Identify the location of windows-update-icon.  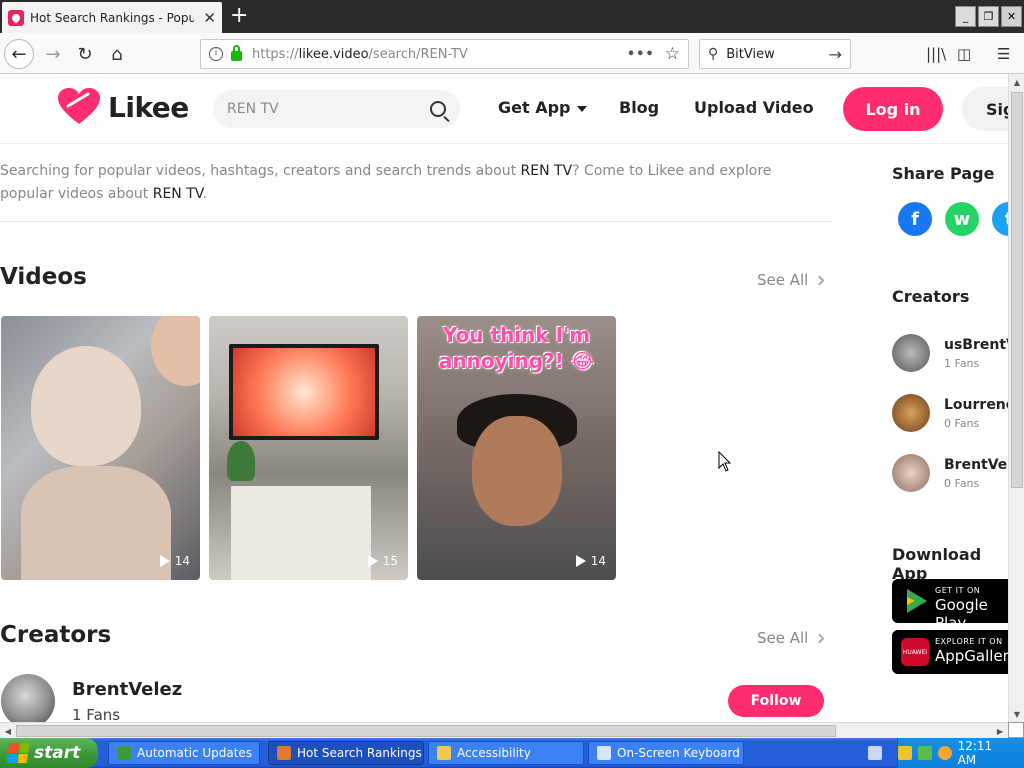
(124, 753).